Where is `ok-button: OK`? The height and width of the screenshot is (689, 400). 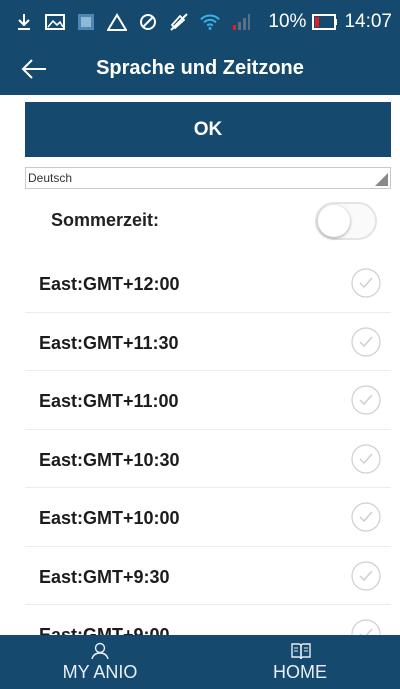
ok-button: OK is located at coordinates (208, 129).